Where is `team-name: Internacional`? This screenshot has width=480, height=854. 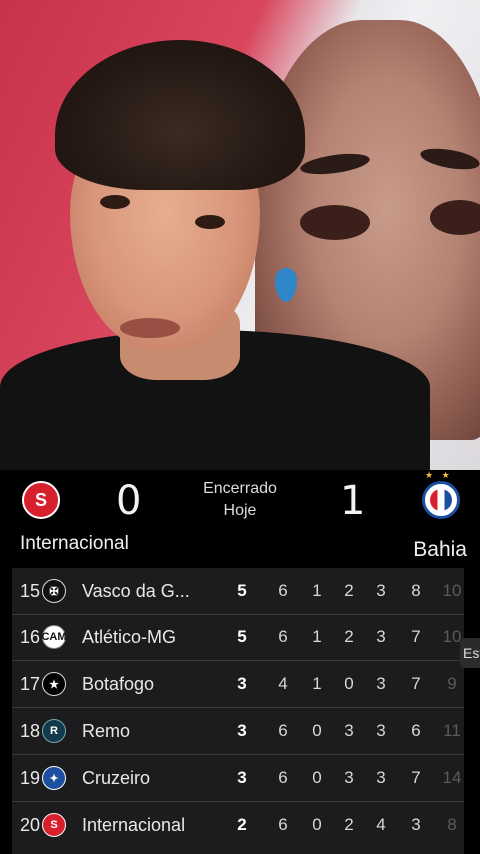 team-name: Internacional is located at coordinates (134, 824).